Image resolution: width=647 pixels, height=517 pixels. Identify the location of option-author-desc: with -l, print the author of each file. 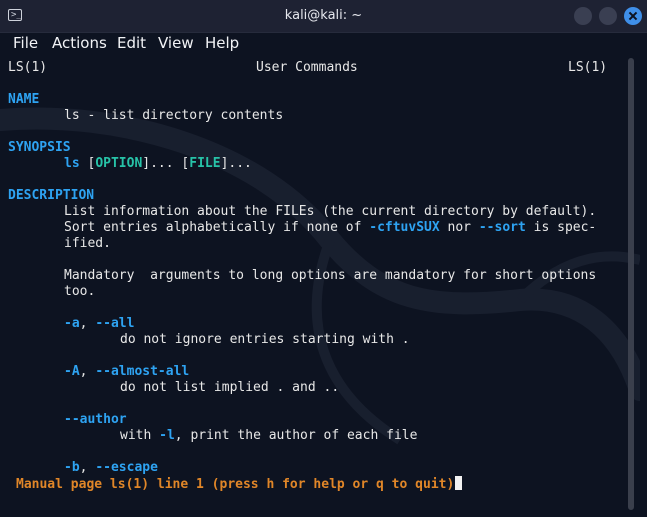
(268, 436).